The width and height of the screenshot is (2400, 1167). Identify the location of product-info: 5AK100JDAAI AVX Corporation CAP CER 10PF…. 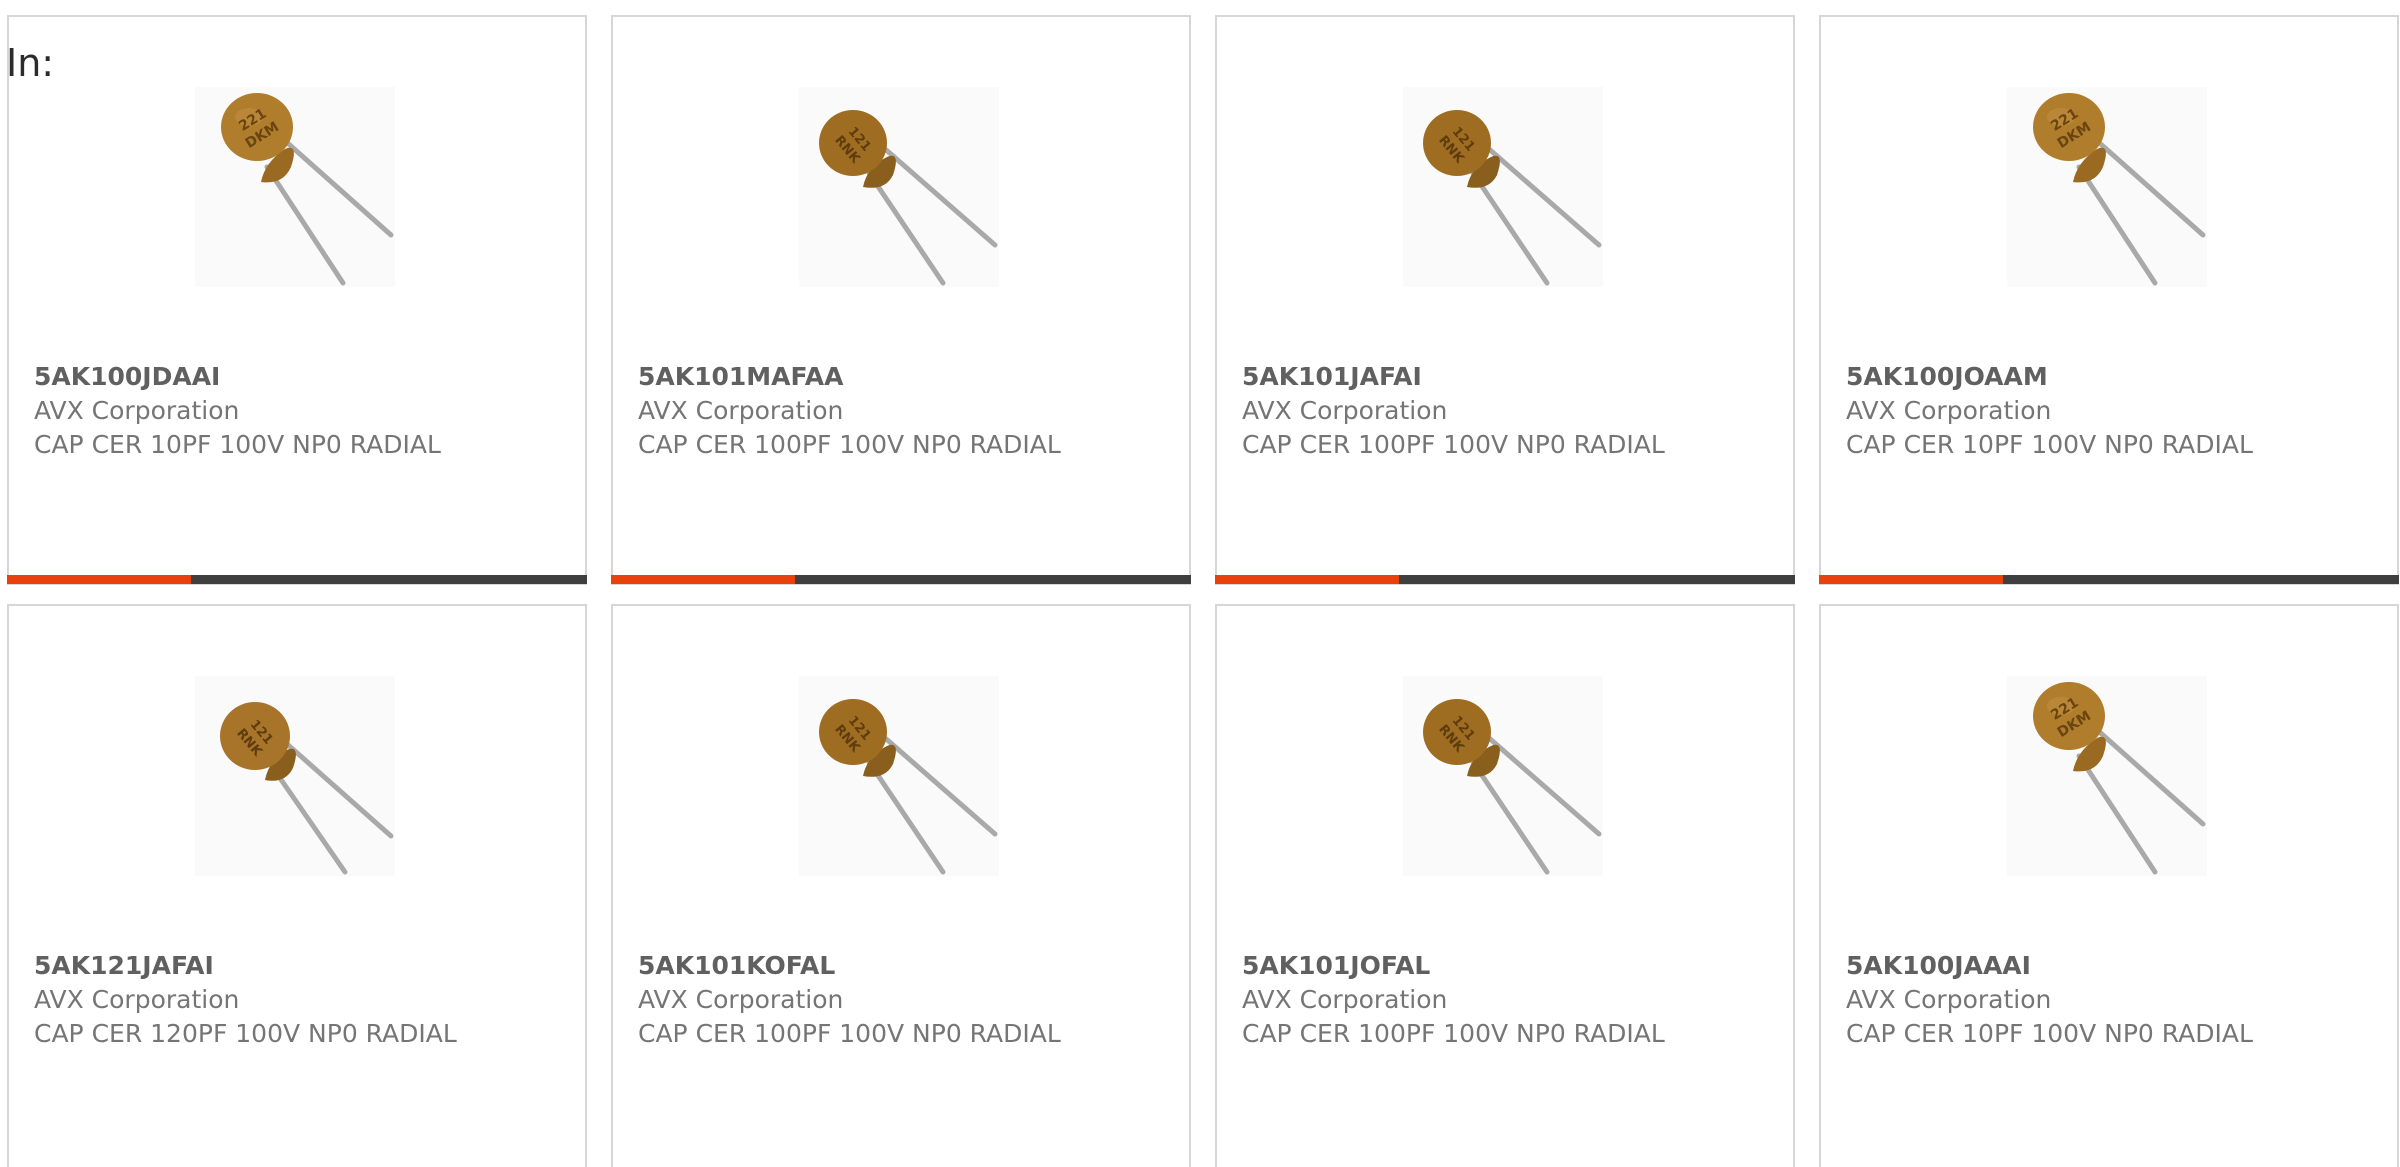
(249, 411).